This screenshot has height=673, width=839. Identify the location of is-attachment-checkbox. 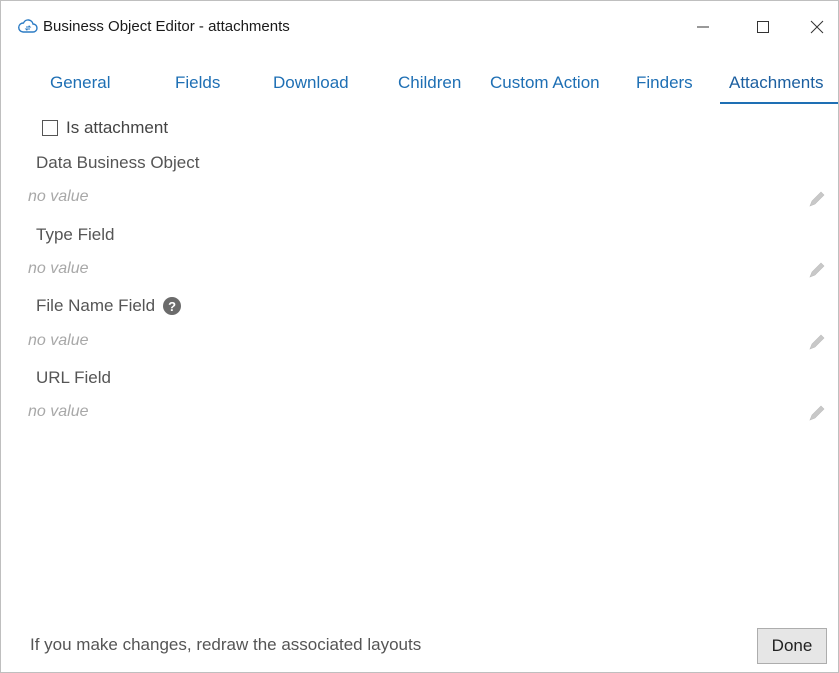
(50, 128).